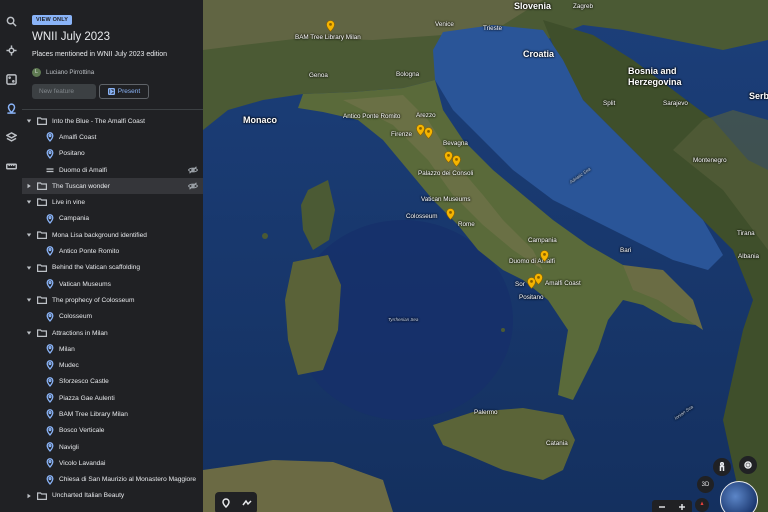  I want to click on tree-label: Mudec, so click(69, 366).